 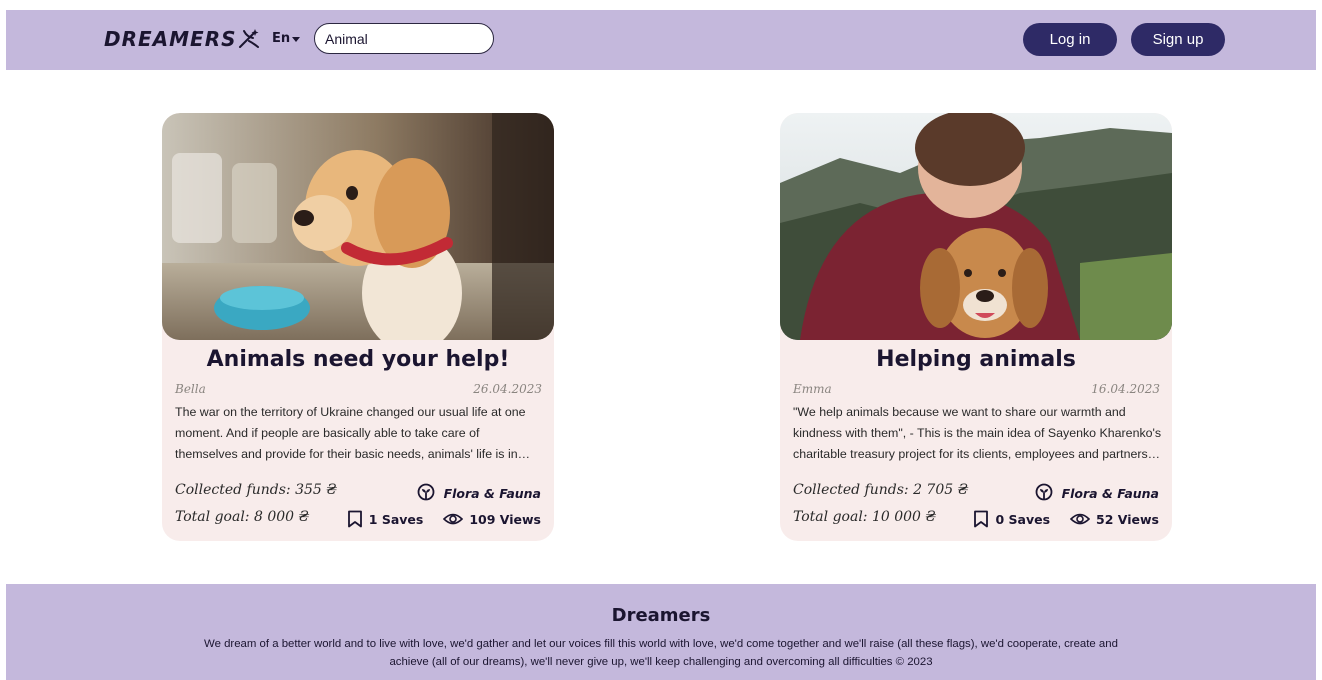 What do you see at coordinates (865, 517) in the screenshot?
I see `total-goal: Total goal: 10 000 ₴` at bounding box center [865, 517].